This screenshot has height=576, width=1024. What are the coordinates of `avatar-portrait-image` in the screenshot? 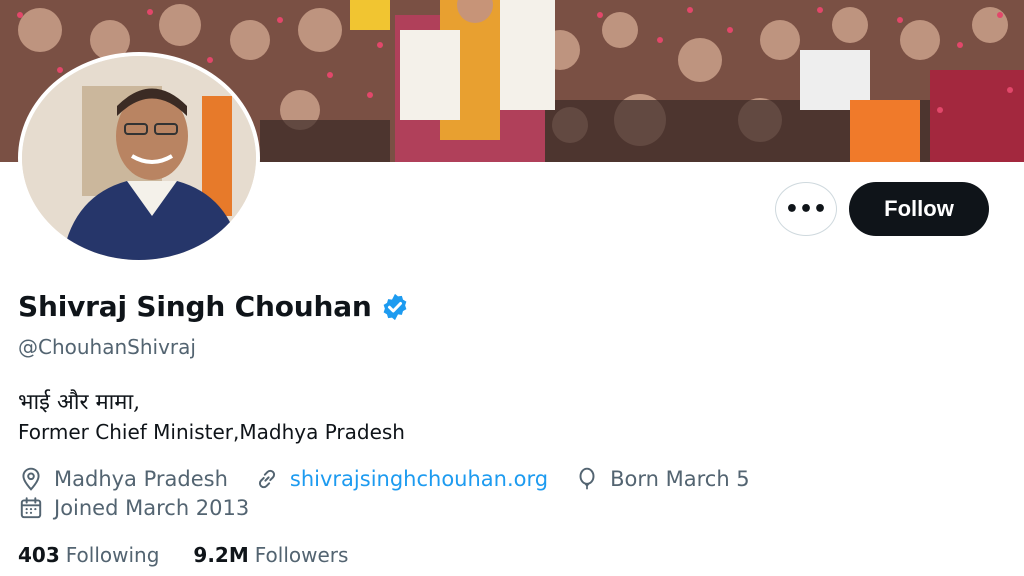 It's located at (139, 158).